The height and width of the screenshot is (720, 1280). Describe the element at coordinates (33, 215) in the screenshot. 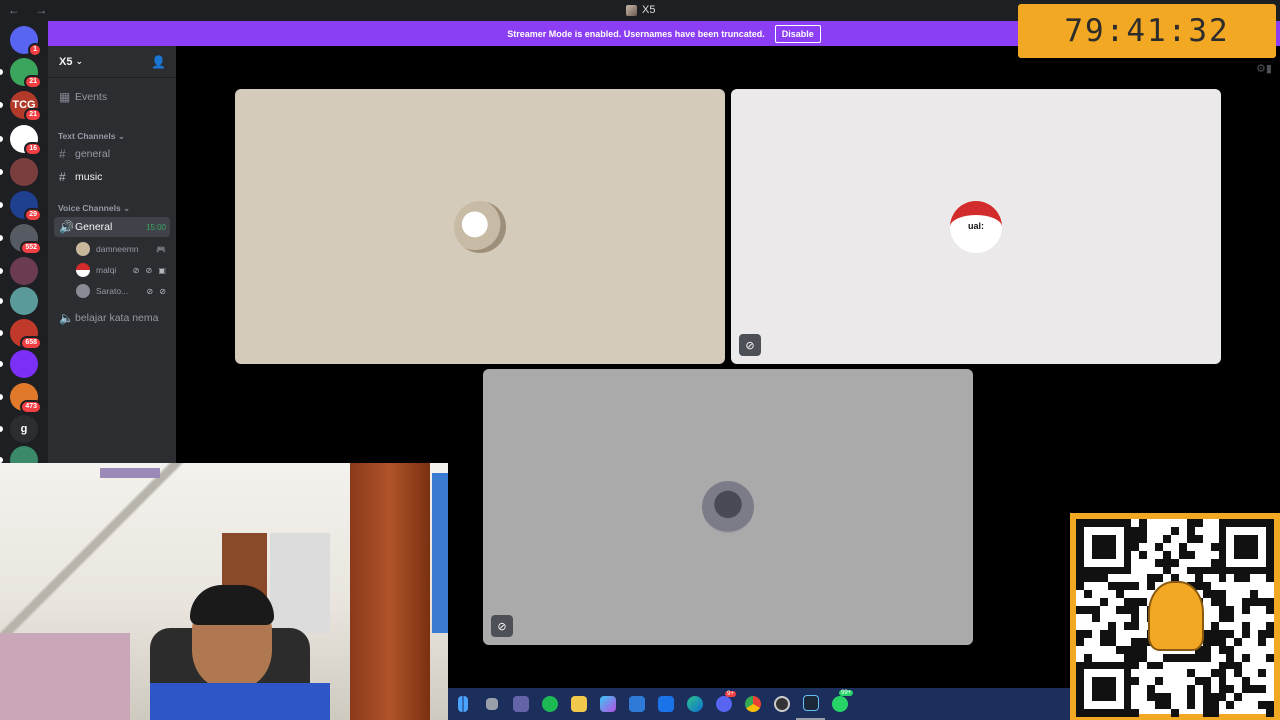

I see `mention-badge: 29` at that location.